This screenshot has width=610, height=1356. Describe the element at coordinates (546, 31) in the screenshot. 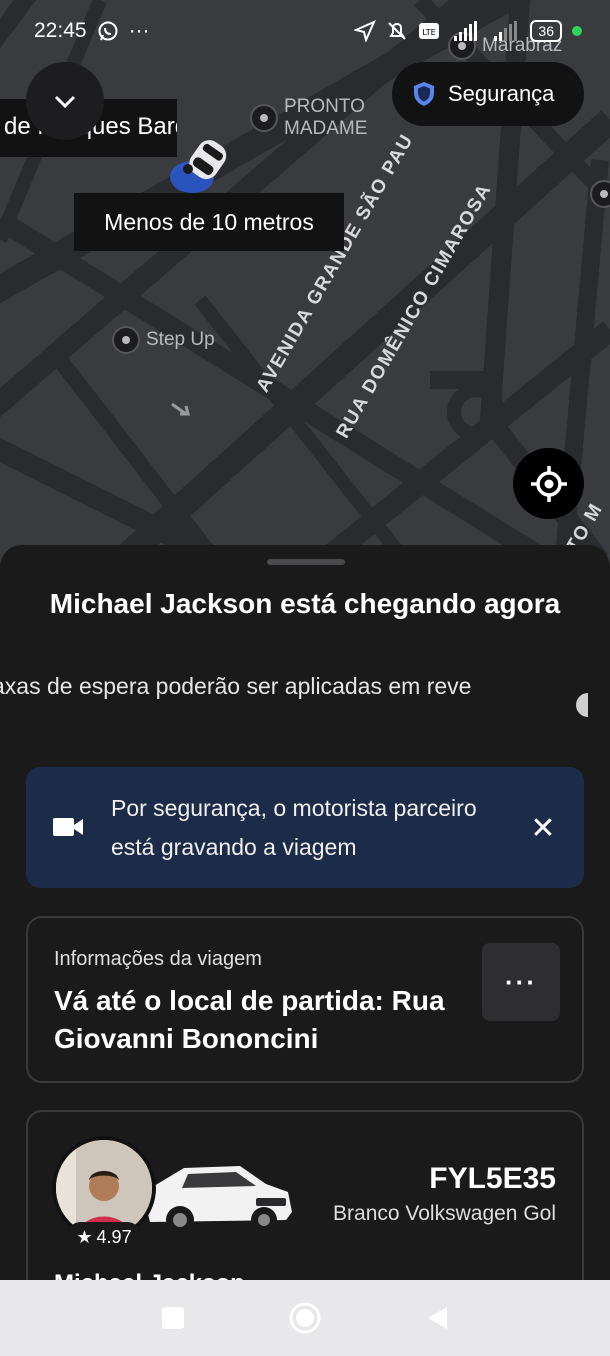

I see `battery-indicator: 36` at that location.